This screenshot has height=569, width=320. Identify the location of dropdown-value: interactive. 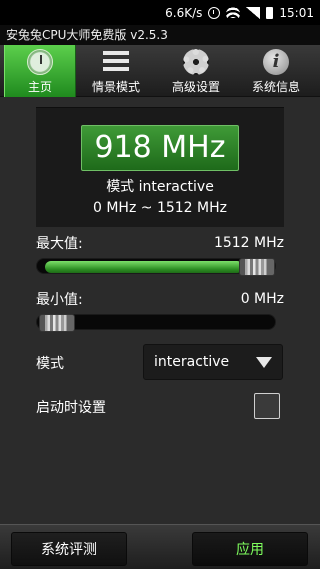
(192, 362).